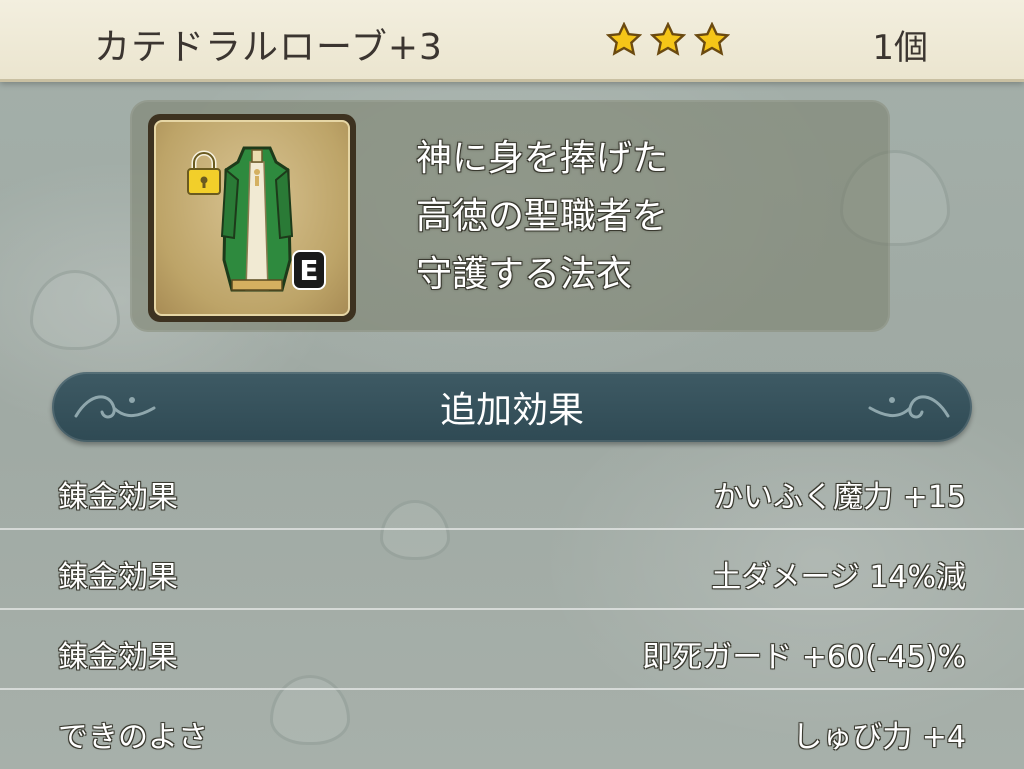 This screenshot has width=1024, height=769. What do you see at coordinates (542, 158) in the screenshot?
I see `description-line: 神に身を捧げた` at bounding box center [542, 158].